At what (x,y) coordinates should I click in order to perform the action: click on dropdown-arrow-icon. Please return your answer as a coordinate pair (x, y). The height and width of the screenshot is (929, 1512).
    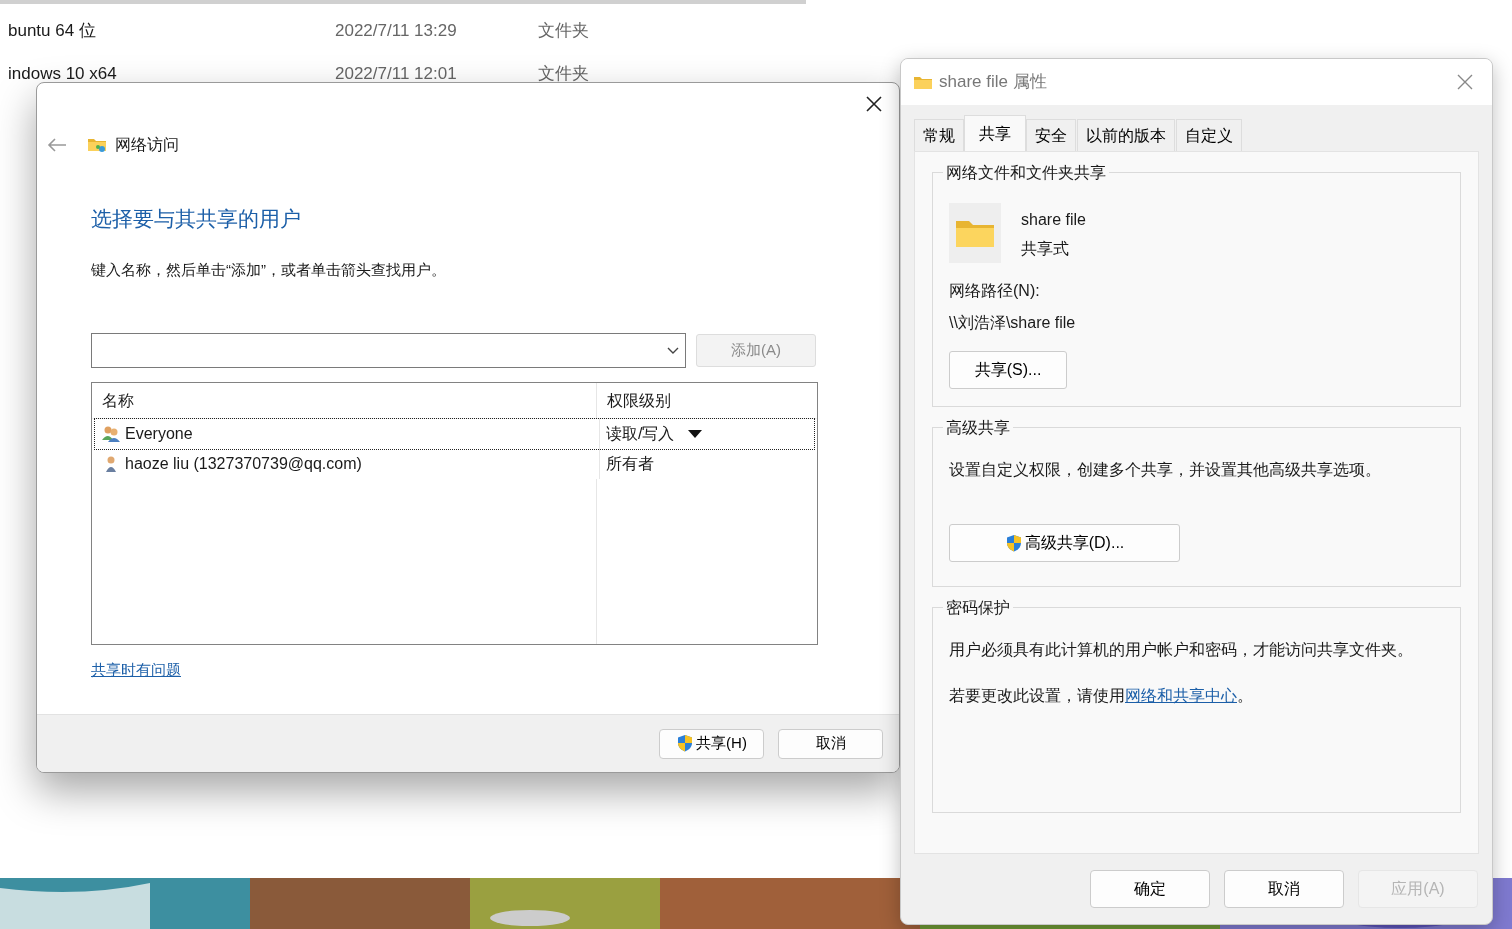
    Looking at the image, I should click on (695, 434).